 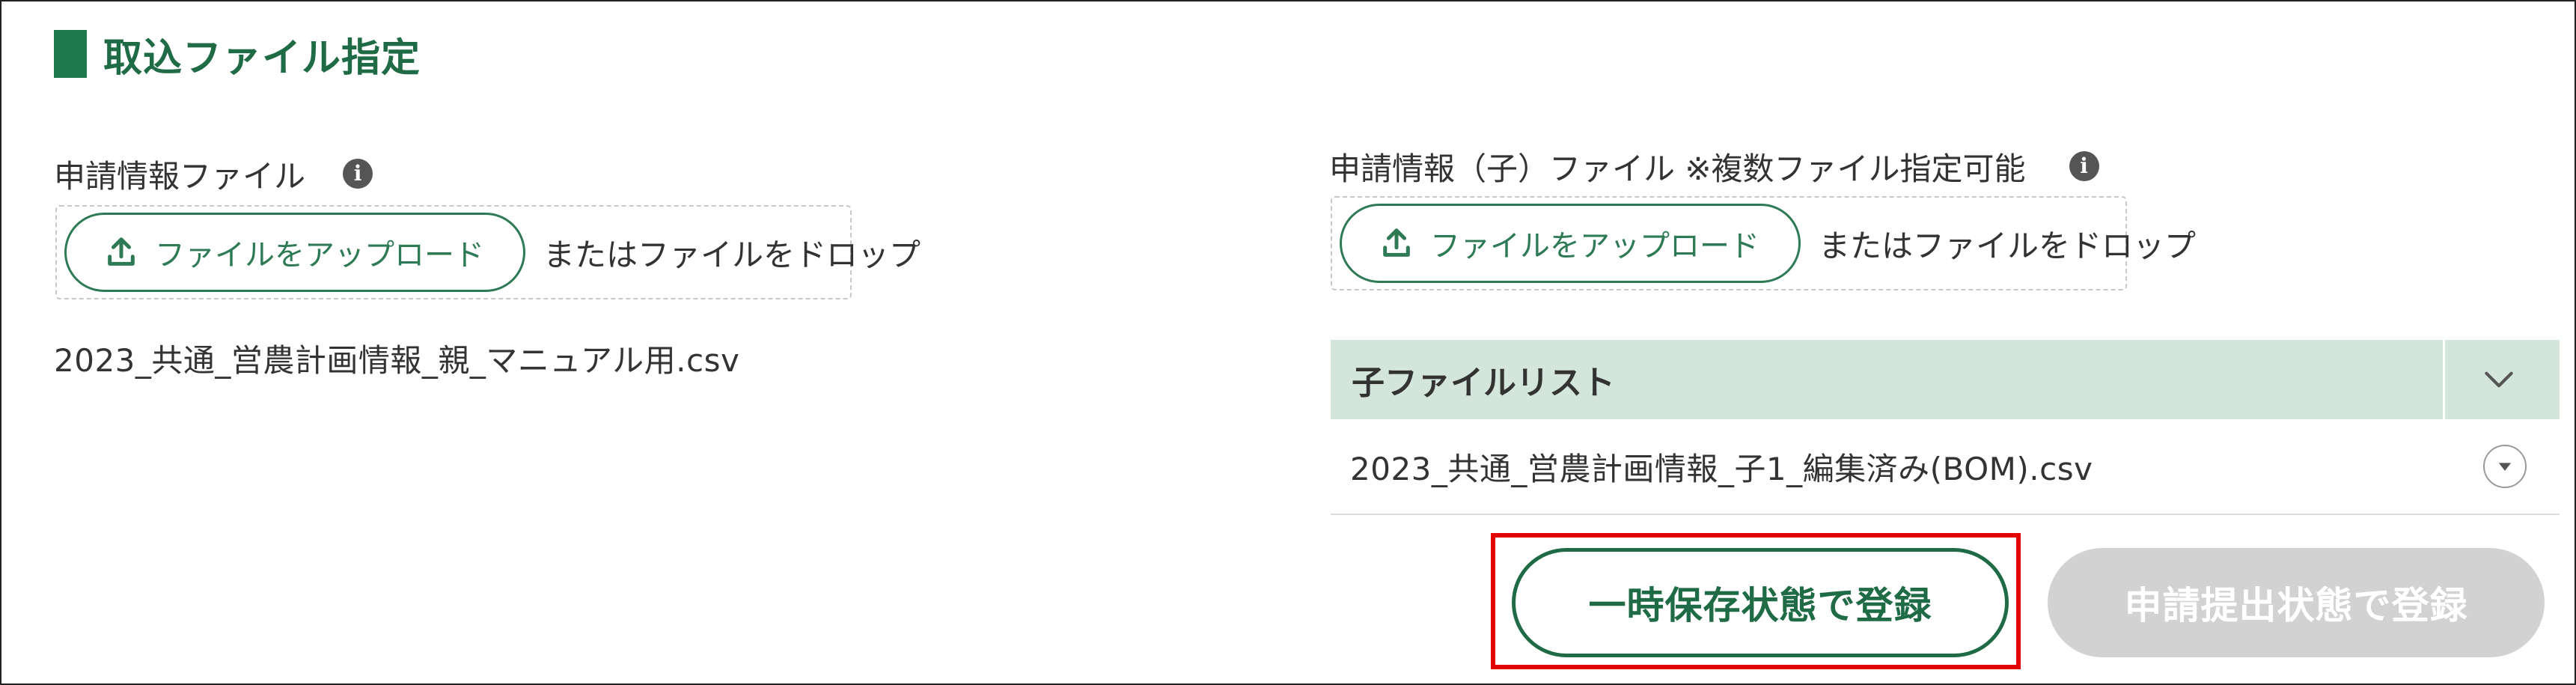 What do you see at coordinates (2444, 380) in the screenshot?
I see `column-divider` at bounding box center [2444, 380].